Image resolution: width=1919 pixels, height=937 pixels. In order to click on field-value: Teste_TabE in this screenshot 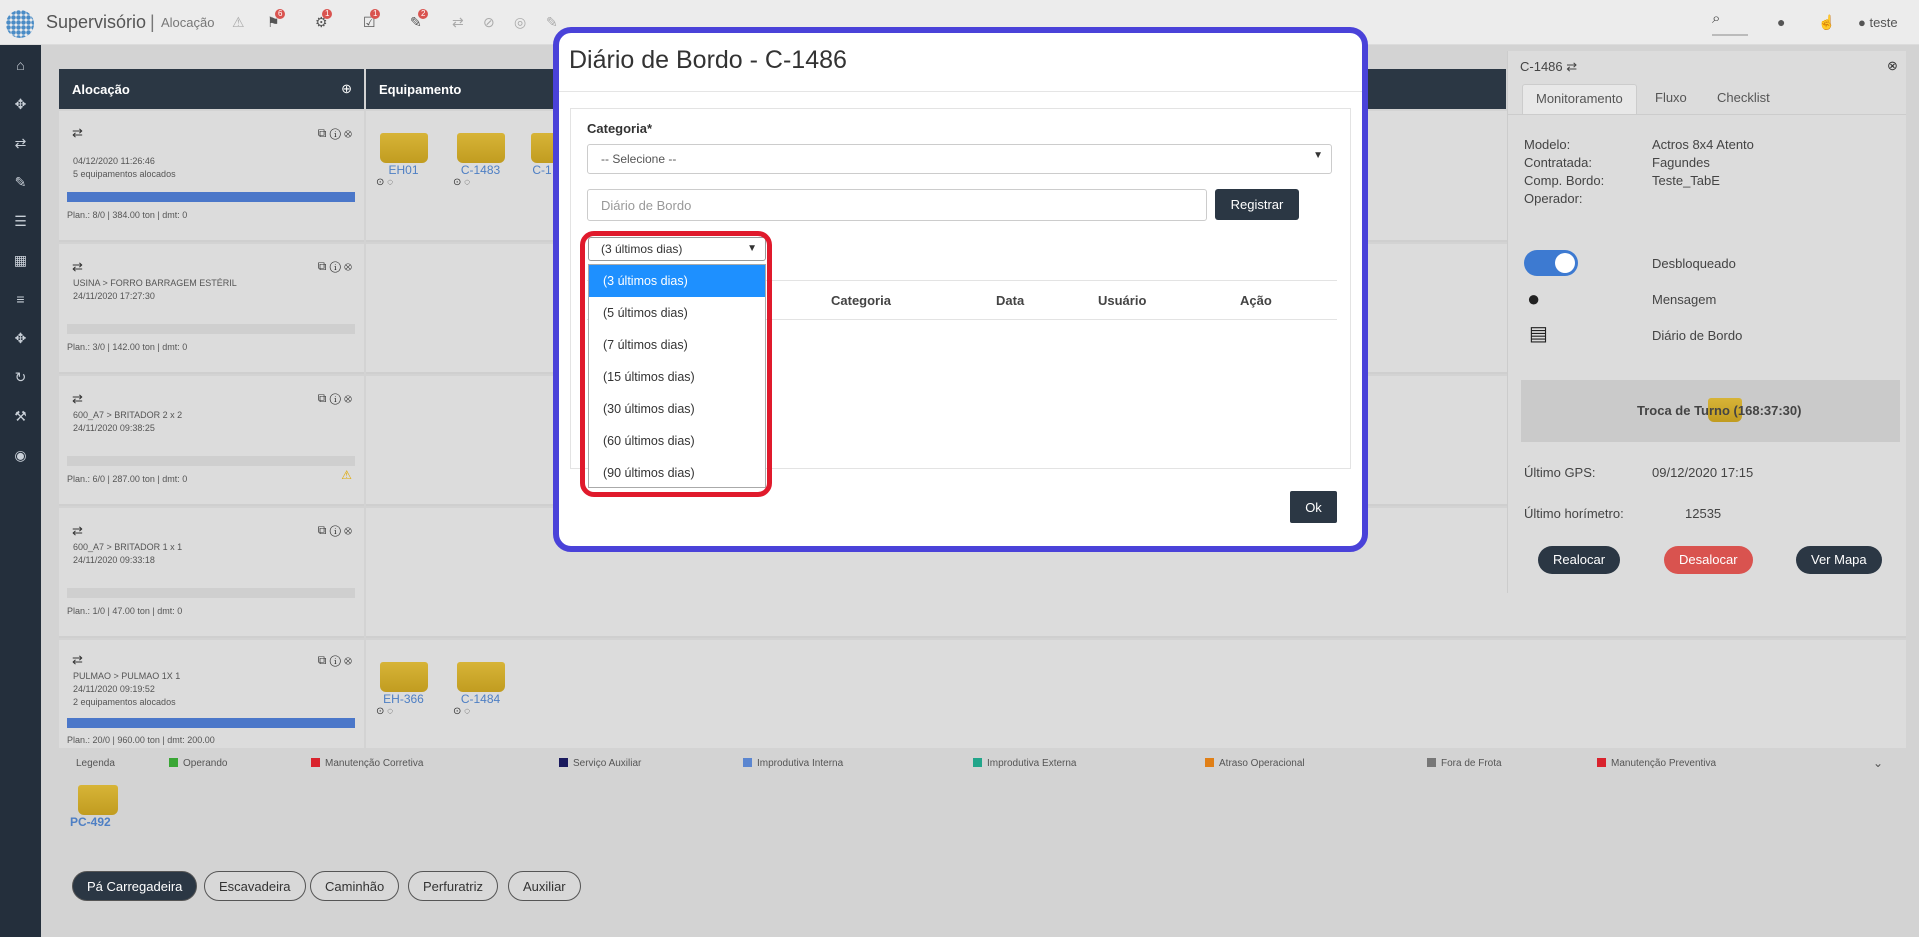, I will do `click(1686, 180)`.